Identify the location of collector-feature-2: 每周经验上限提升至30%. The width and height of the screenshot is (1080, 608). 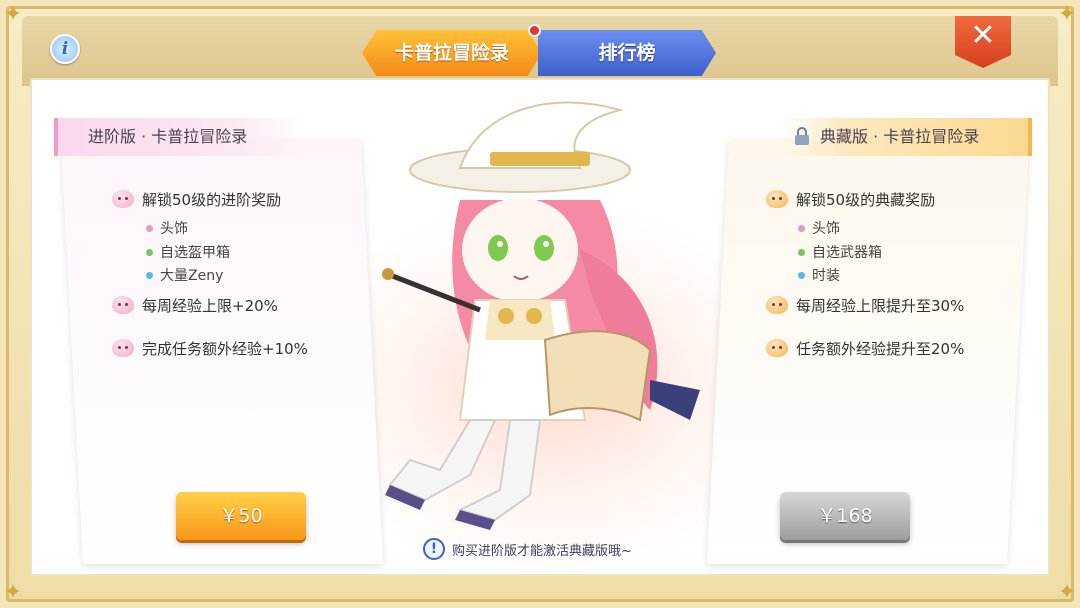
(880, 306).